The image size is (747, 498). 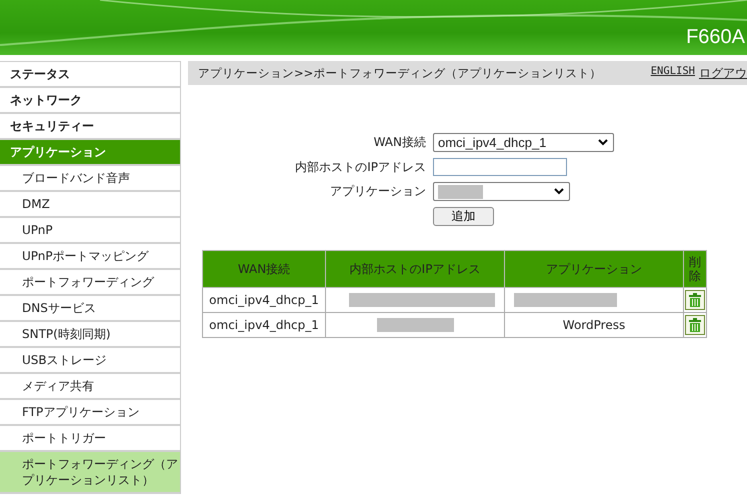 I want to click on nav-item: メディア共有, so click(x=90, y=387).